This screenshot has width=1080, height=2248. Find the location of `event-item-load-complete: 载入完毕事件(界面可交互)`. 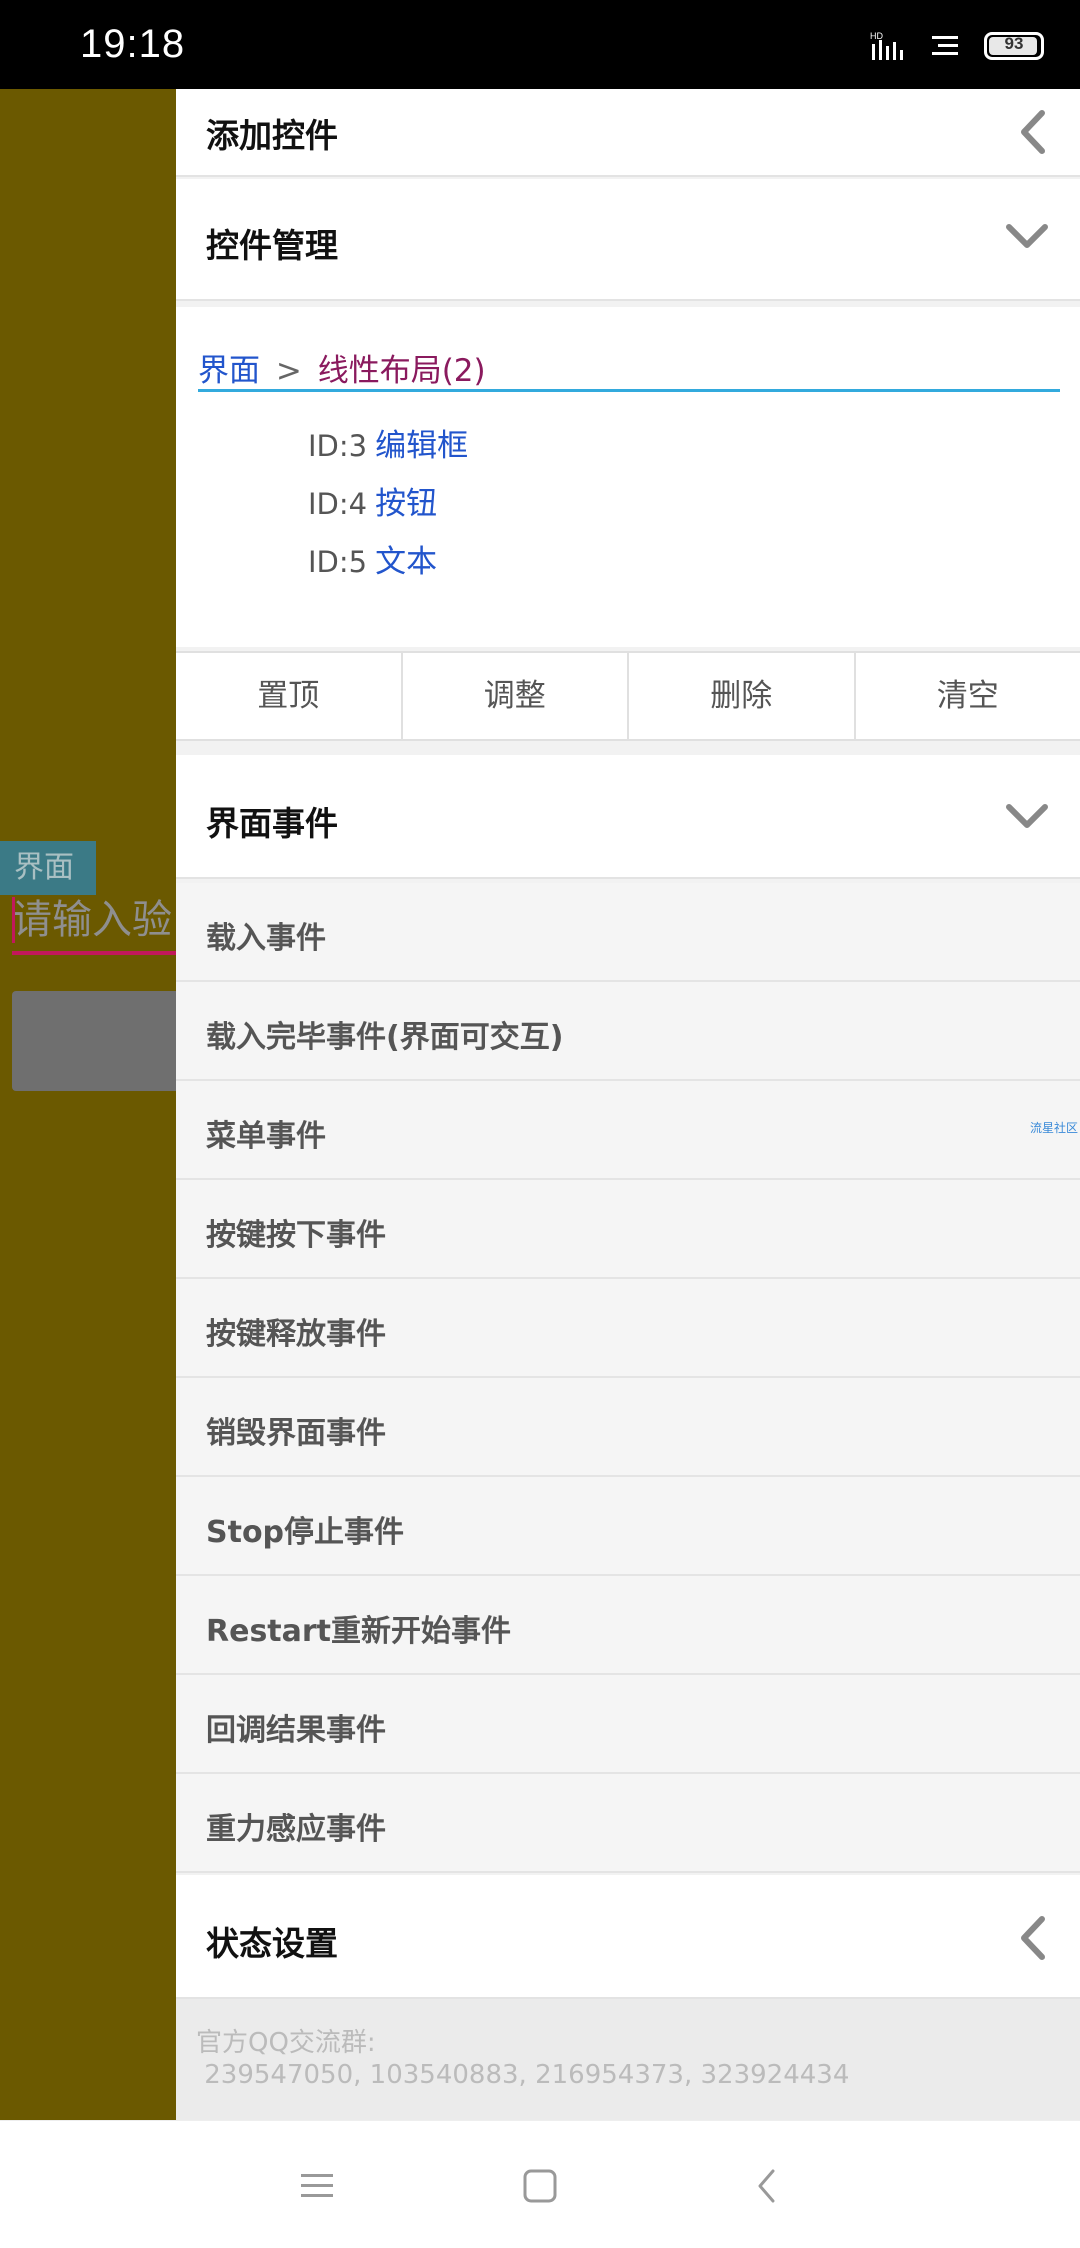

event-item-load-complete: 载入完毕事件(界面可交互) is located at coordinates (628, 1031).